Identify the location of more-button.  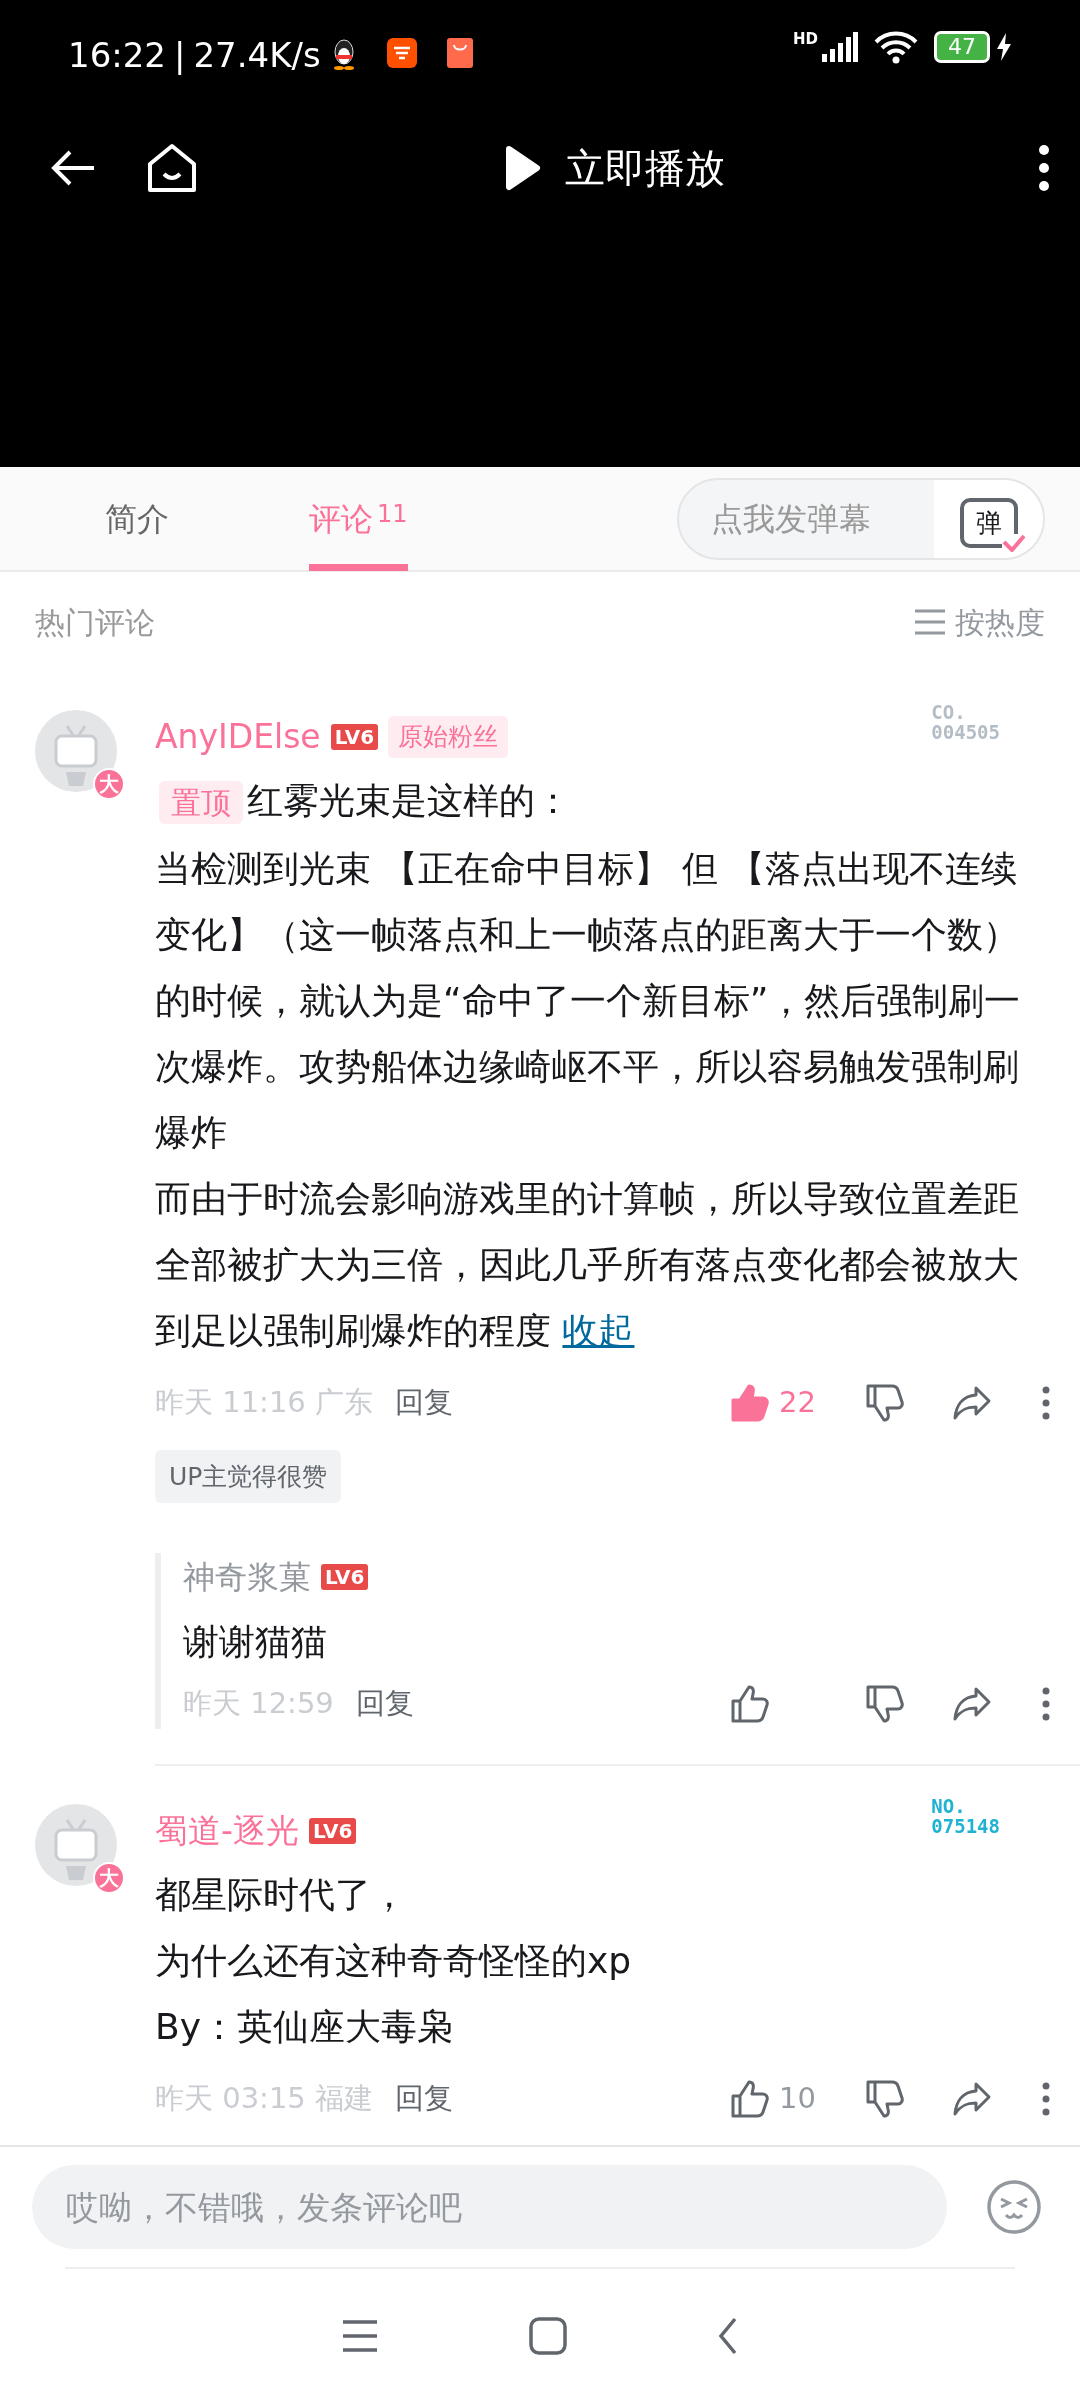
(1044, 167).